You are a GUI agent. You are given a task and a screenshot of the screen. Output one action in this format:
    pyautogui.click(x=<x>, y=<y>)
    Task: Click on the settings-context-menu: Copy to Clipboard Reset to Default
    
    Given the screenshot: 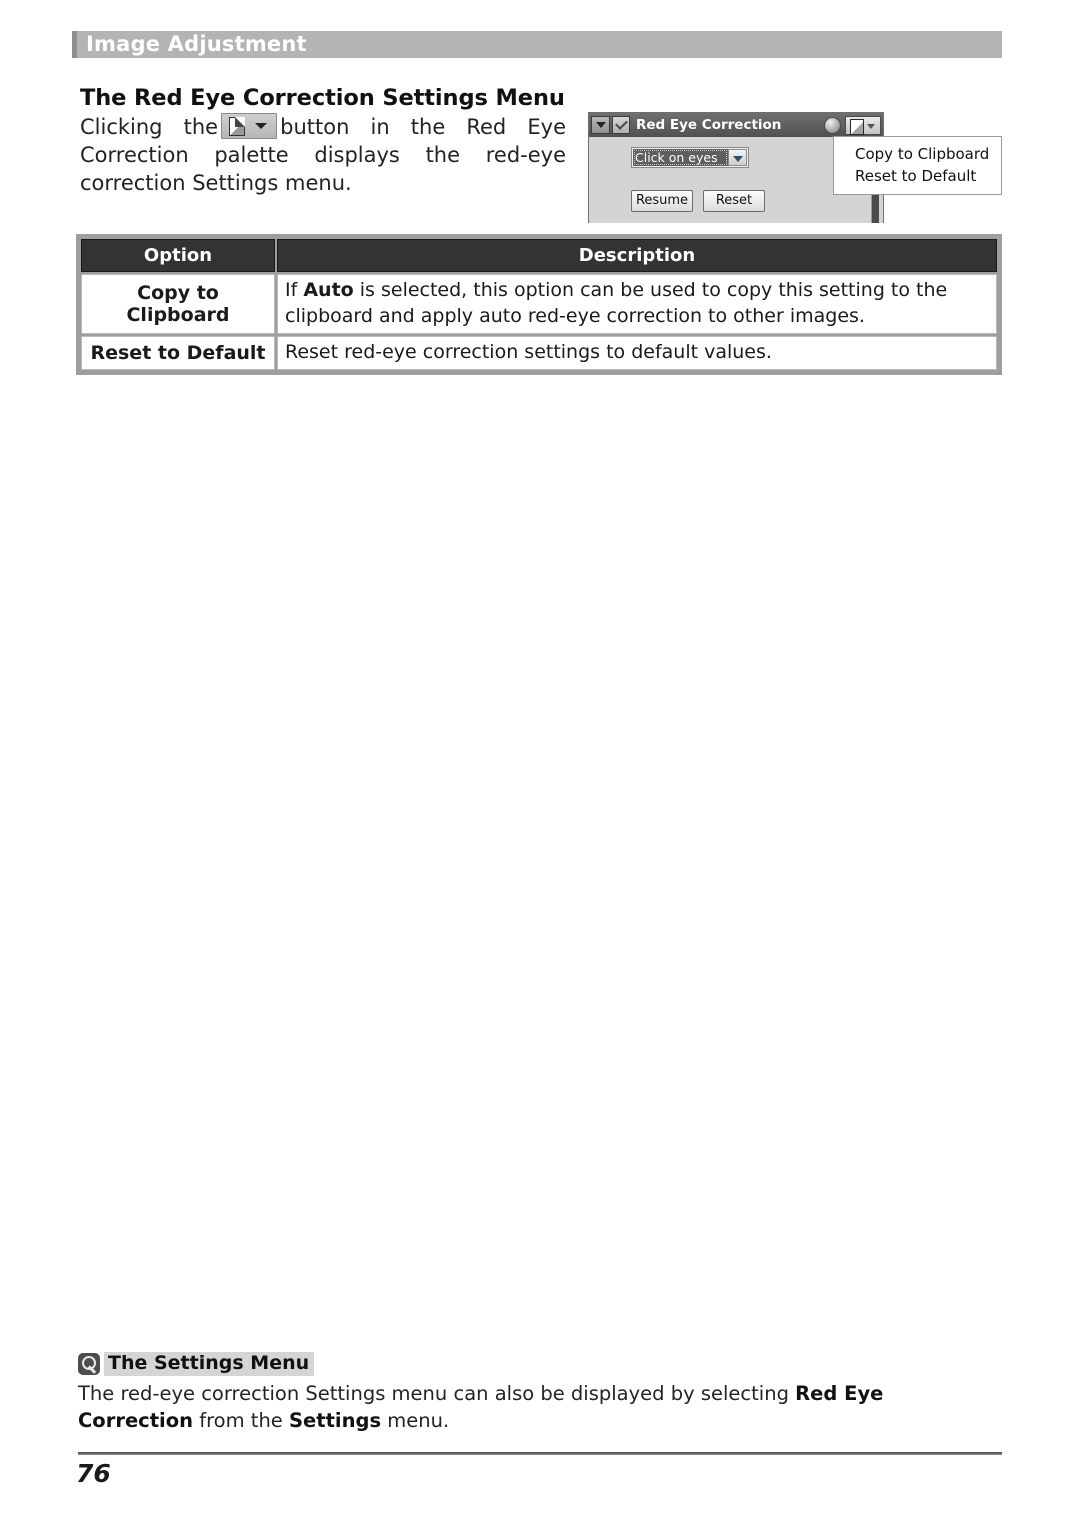 What is the action you would take?
    pyautogui.click(x=917, y=165)
    